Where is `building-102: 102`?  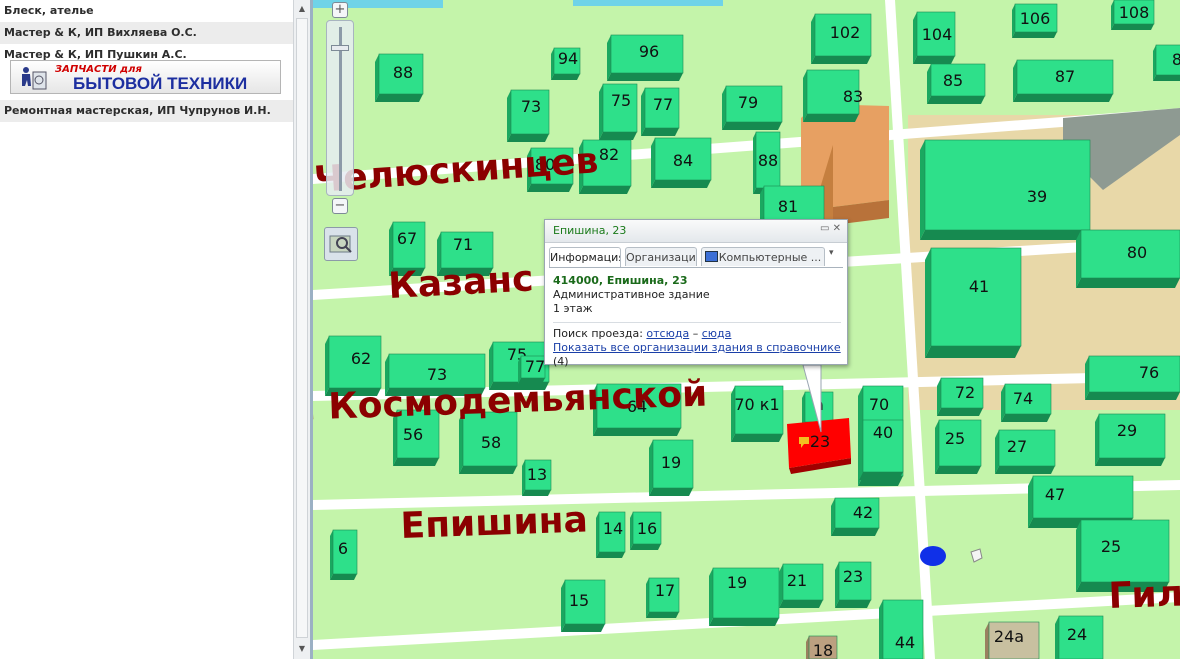
building-102: 102 is located at coordinates (841, 38).